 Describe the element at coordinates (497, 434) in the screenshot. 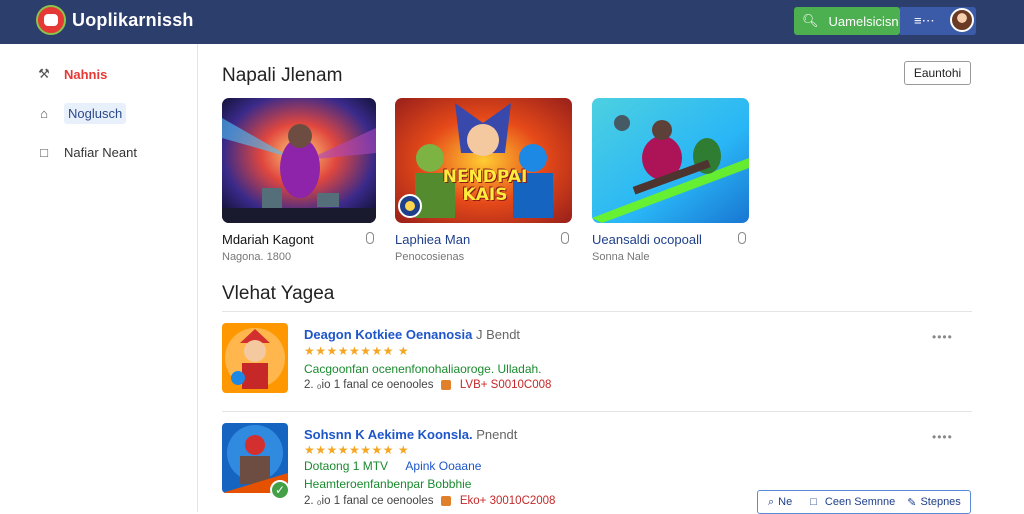

I see `list-item-title-sub: Pnendt` at that location.